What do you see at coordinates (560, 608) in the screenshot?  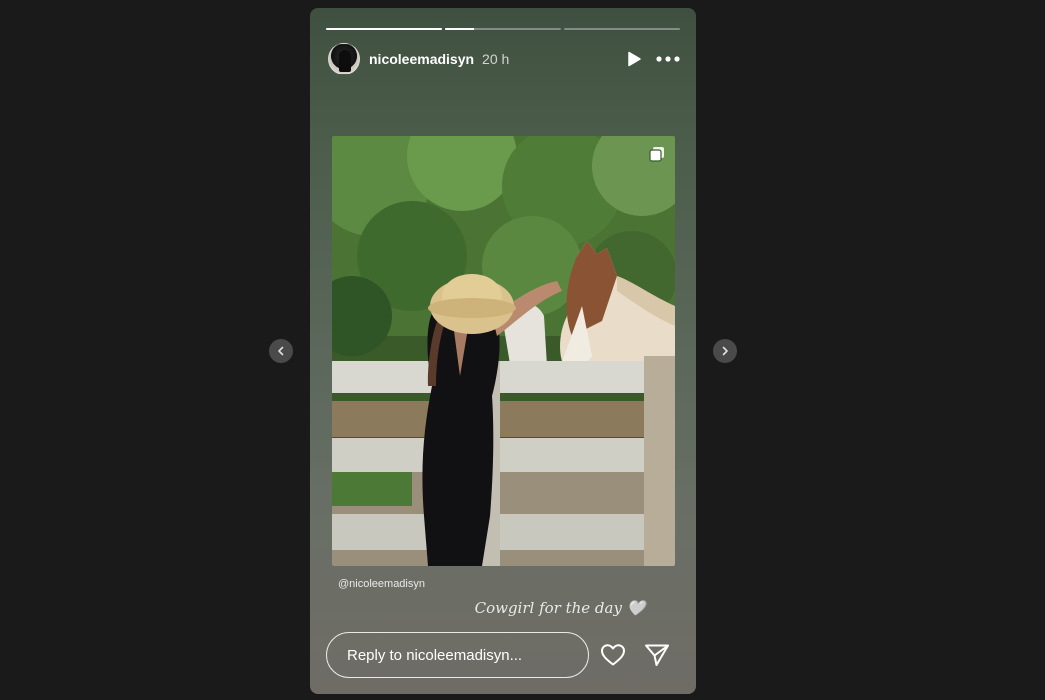 I see `story-caption: Cowgirl for the day 🤍` at bounding box center [560, 608].